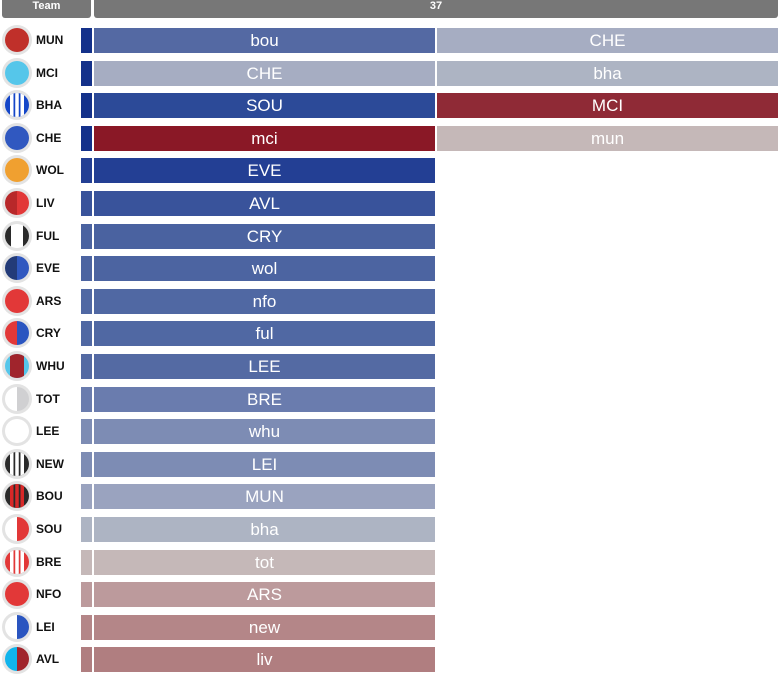 The image size is (780, 674). Describe the element at coordinates (264, 595) in the screenshot. I see `fixture-cell: ARS` at that location.